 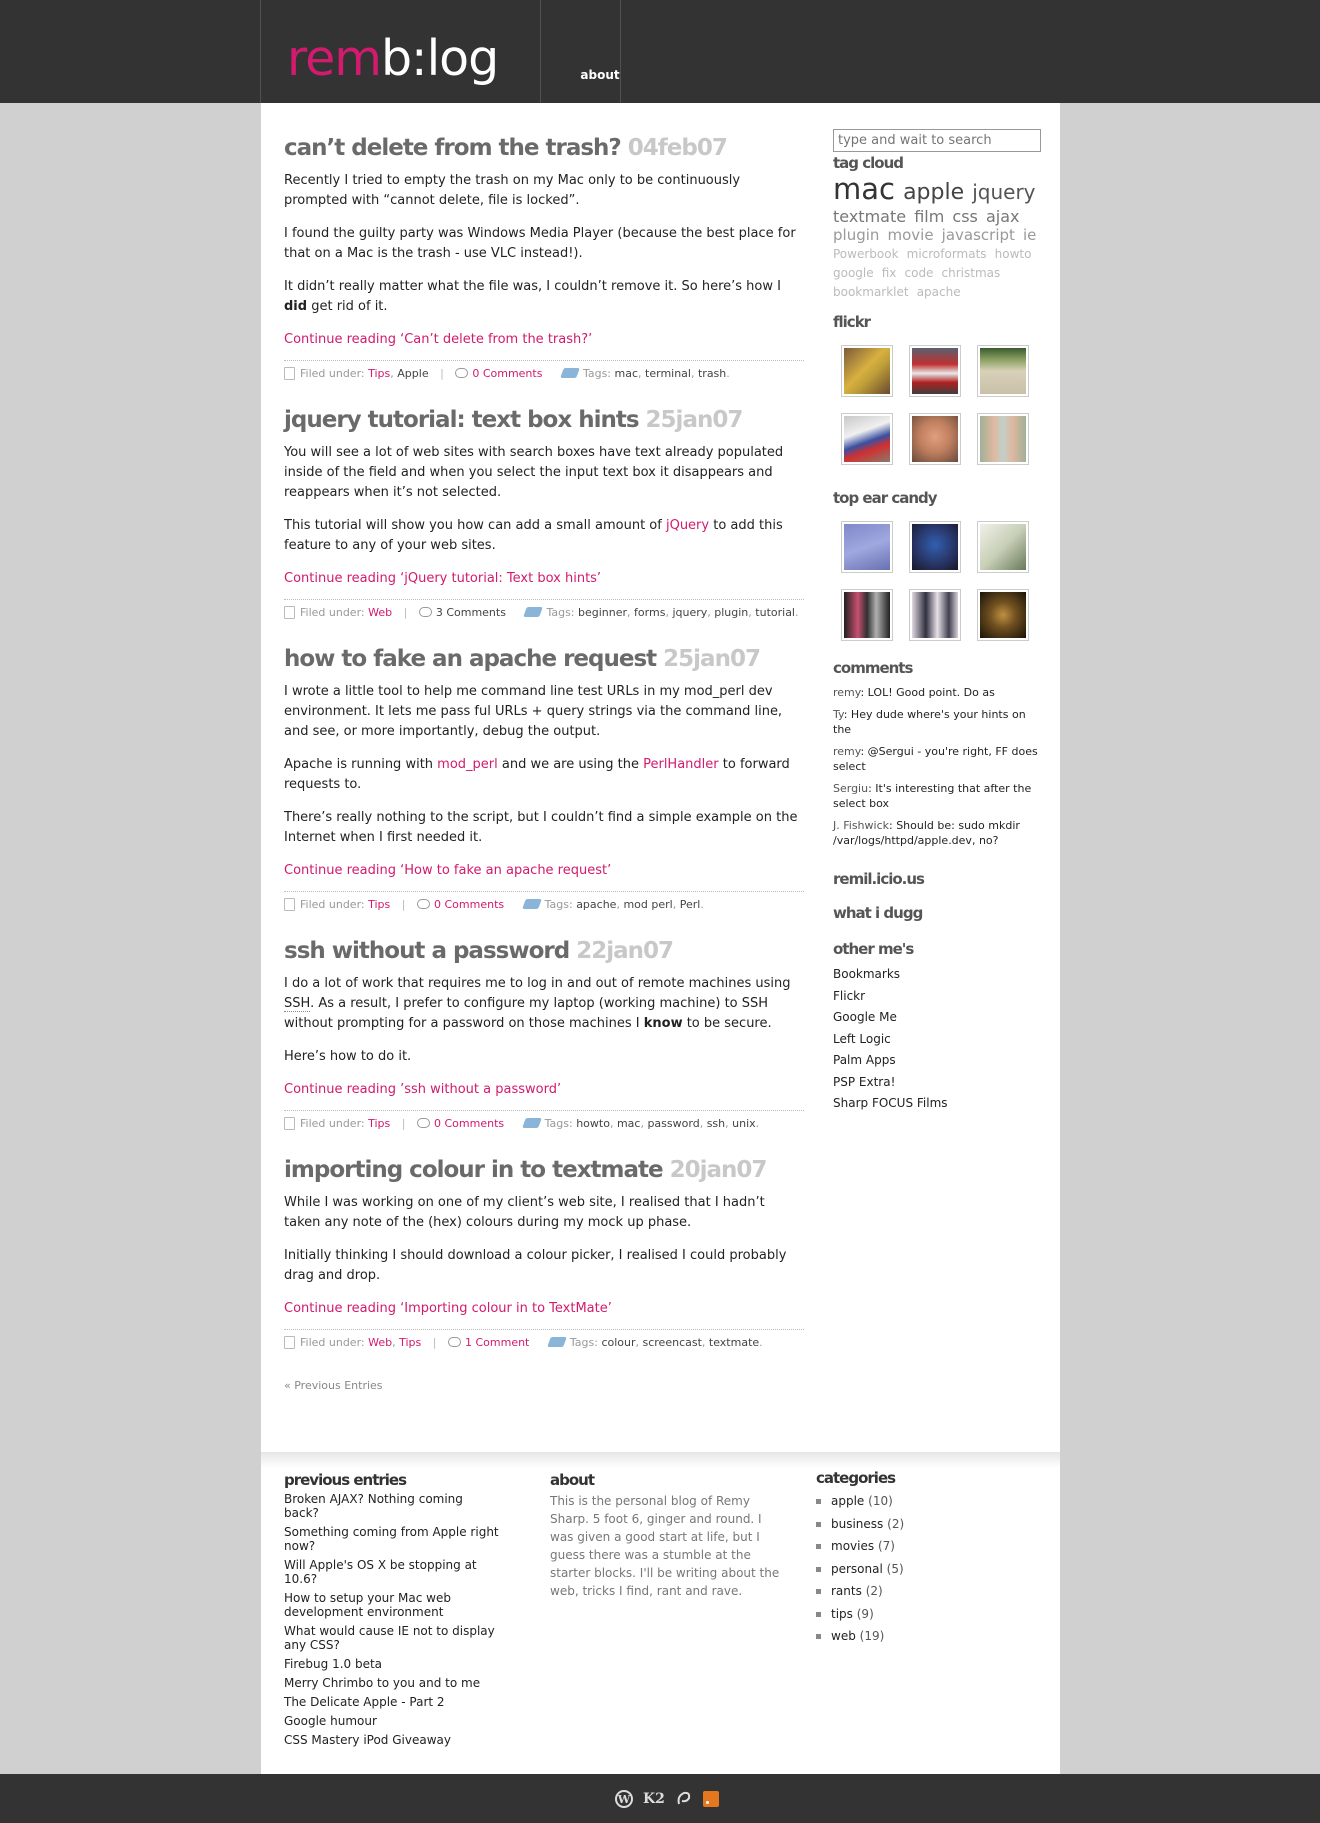 What do you see at coordinates (869, 217) in the screenshot?
I see `tag-cloud-item: textmate` at bounding box center [869, 217].